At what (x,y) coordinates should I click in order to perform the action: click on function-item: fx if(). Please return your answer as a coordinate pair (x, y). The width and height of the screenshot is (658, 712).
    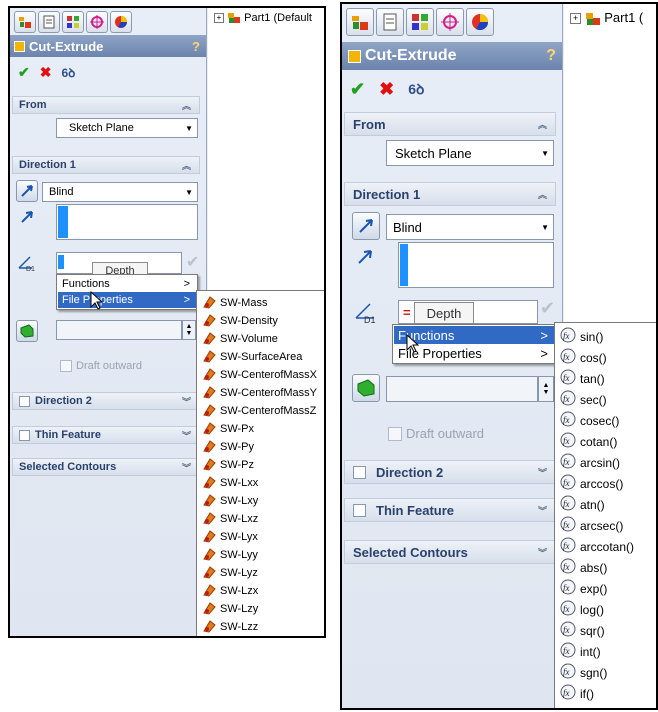
    Looking at the image, I should click on (605, 693).